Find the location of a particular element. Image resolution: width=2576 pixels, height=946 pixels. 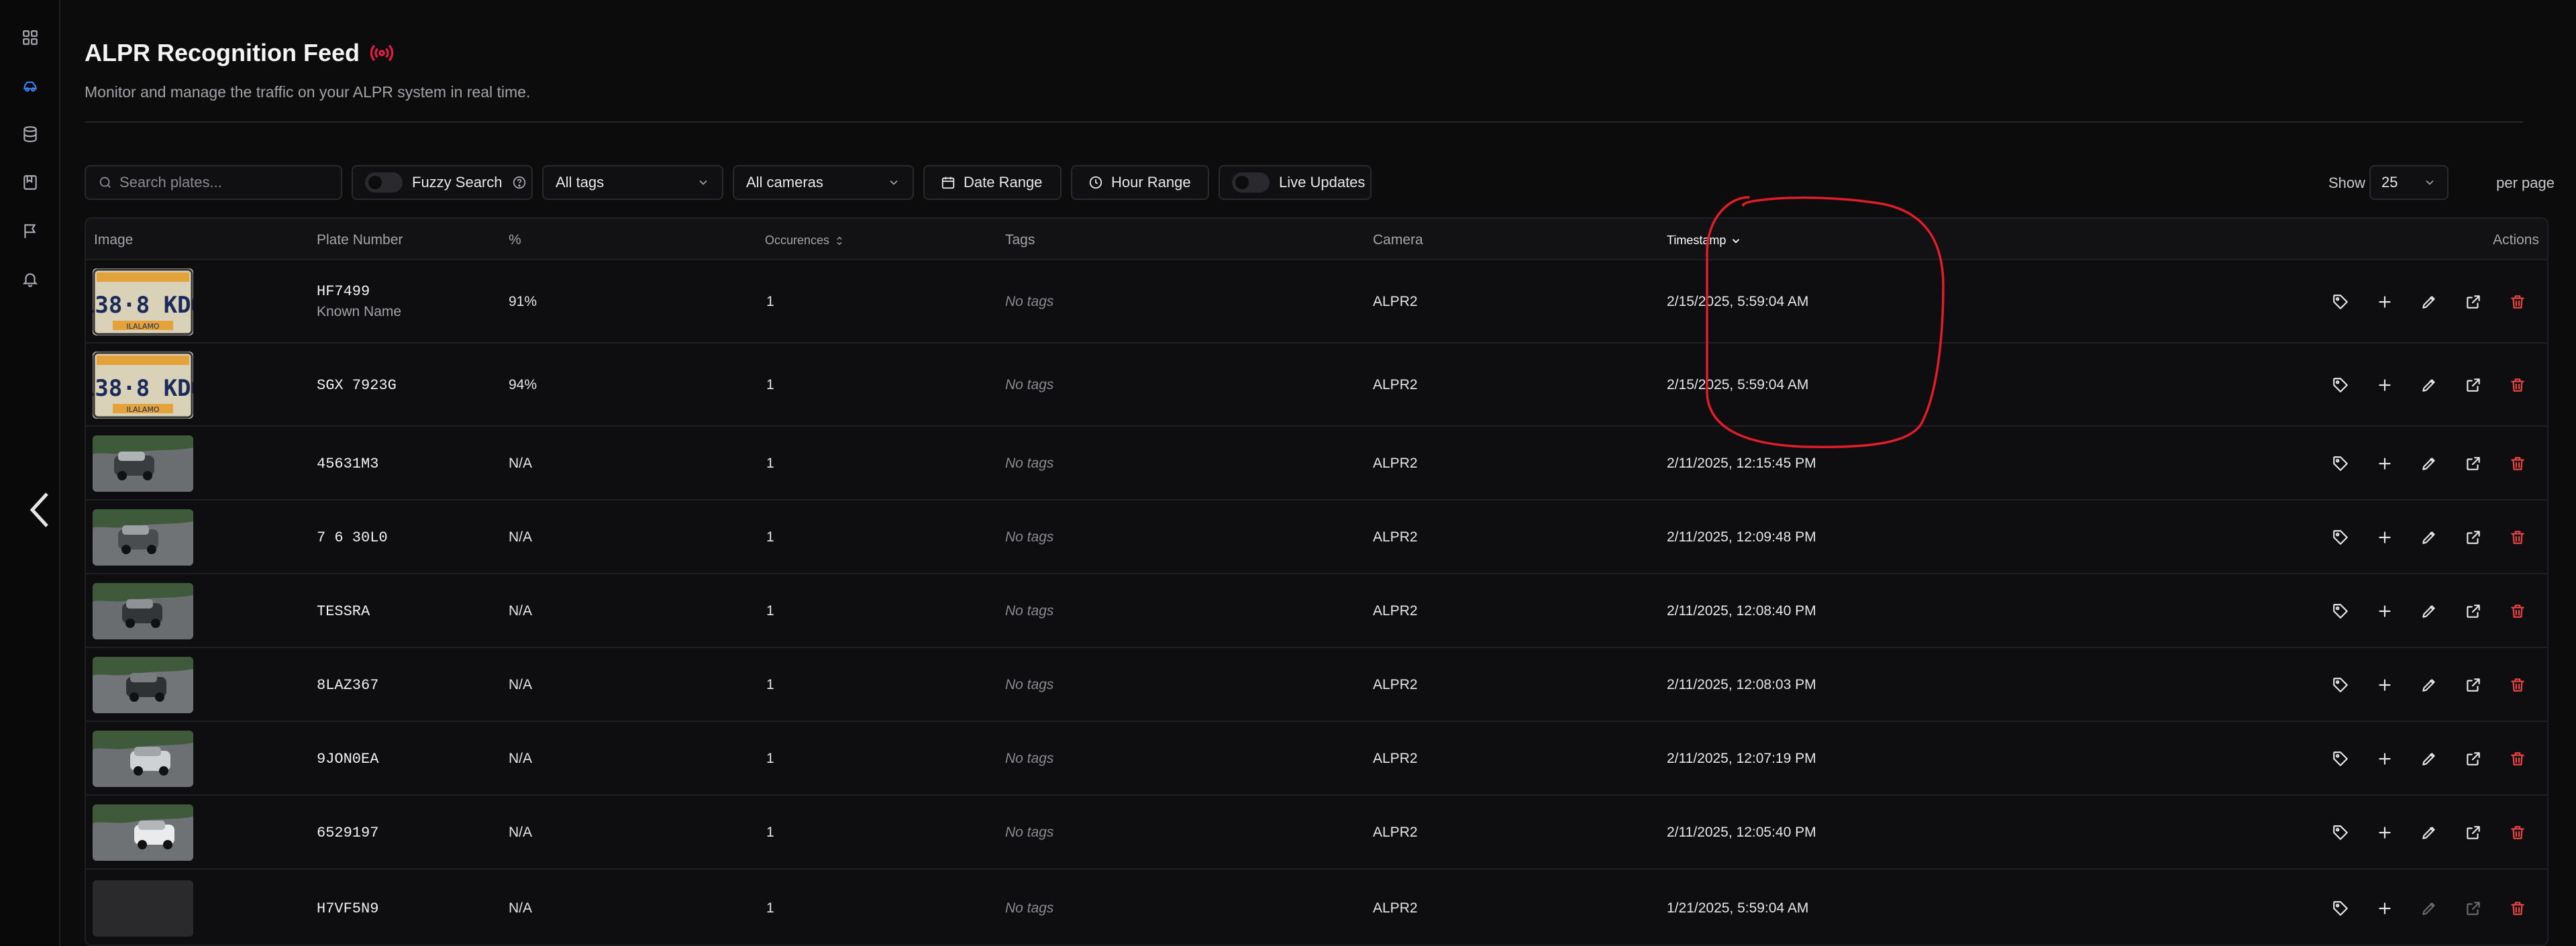

tags-cell: No tags is located at coordinates (1029, 463).